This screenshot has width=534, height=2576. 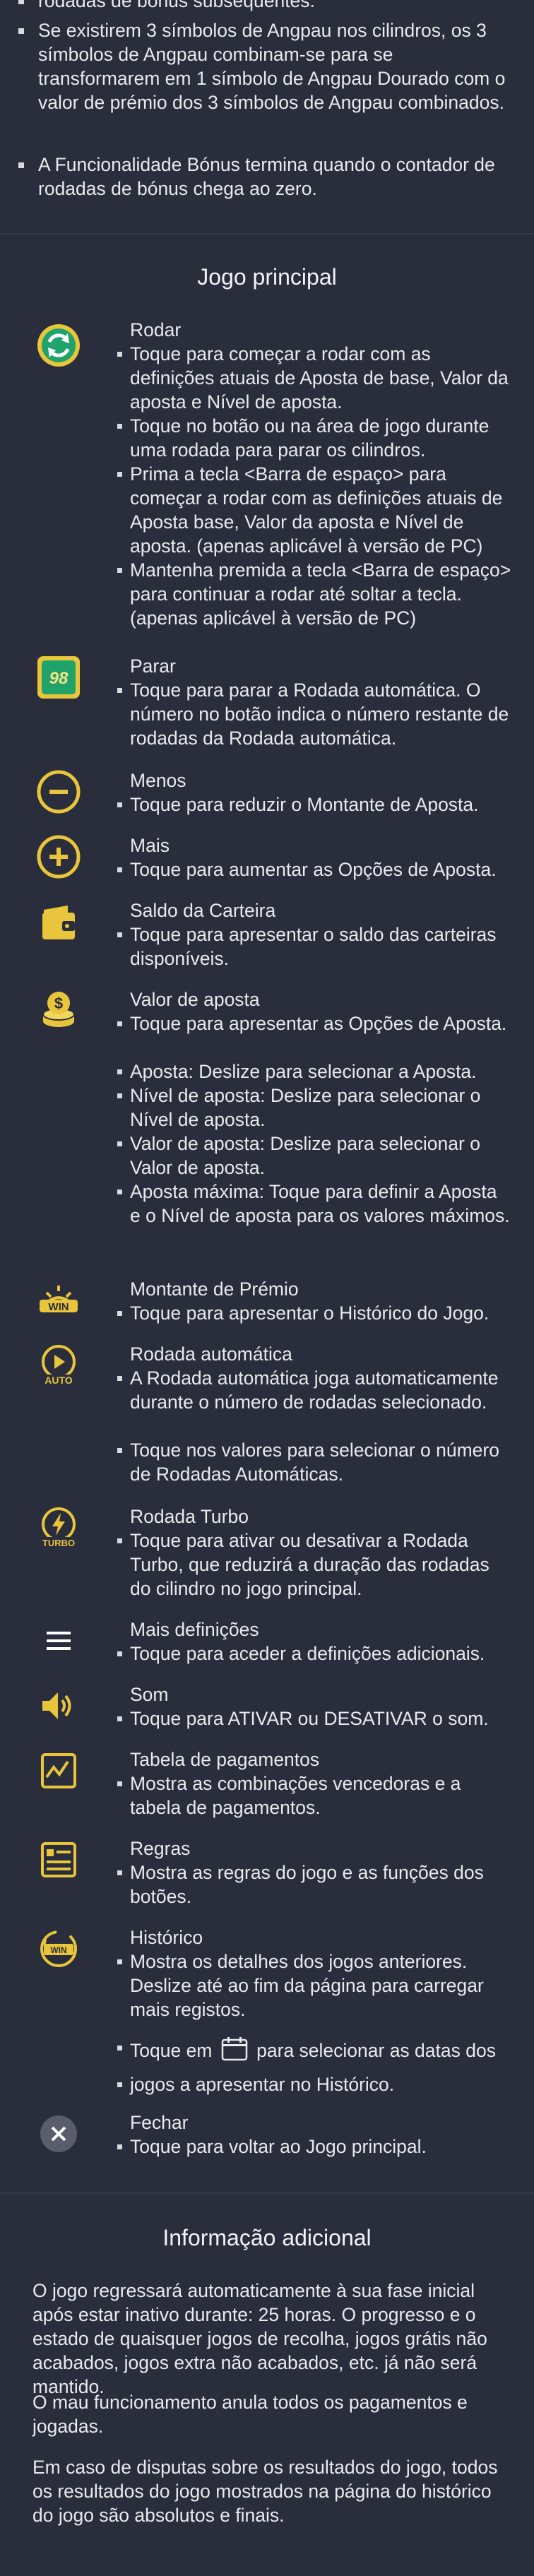 What do you see at coordinates (58, 1527) in the screenshot?
I see `turbo-icon: TURBO` at bounding box center [58, 1527].